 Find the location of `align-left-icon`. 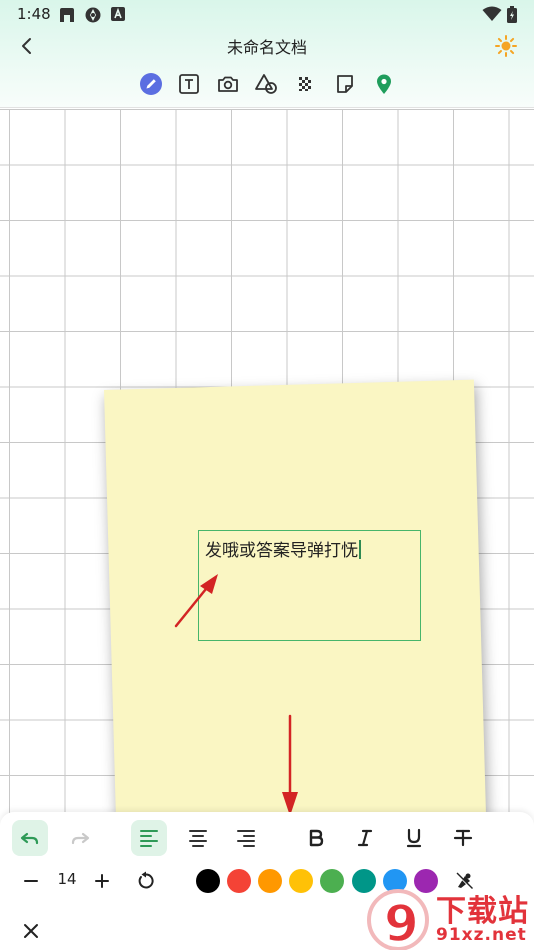

align-left-icon is located at coordinates (149, 838).